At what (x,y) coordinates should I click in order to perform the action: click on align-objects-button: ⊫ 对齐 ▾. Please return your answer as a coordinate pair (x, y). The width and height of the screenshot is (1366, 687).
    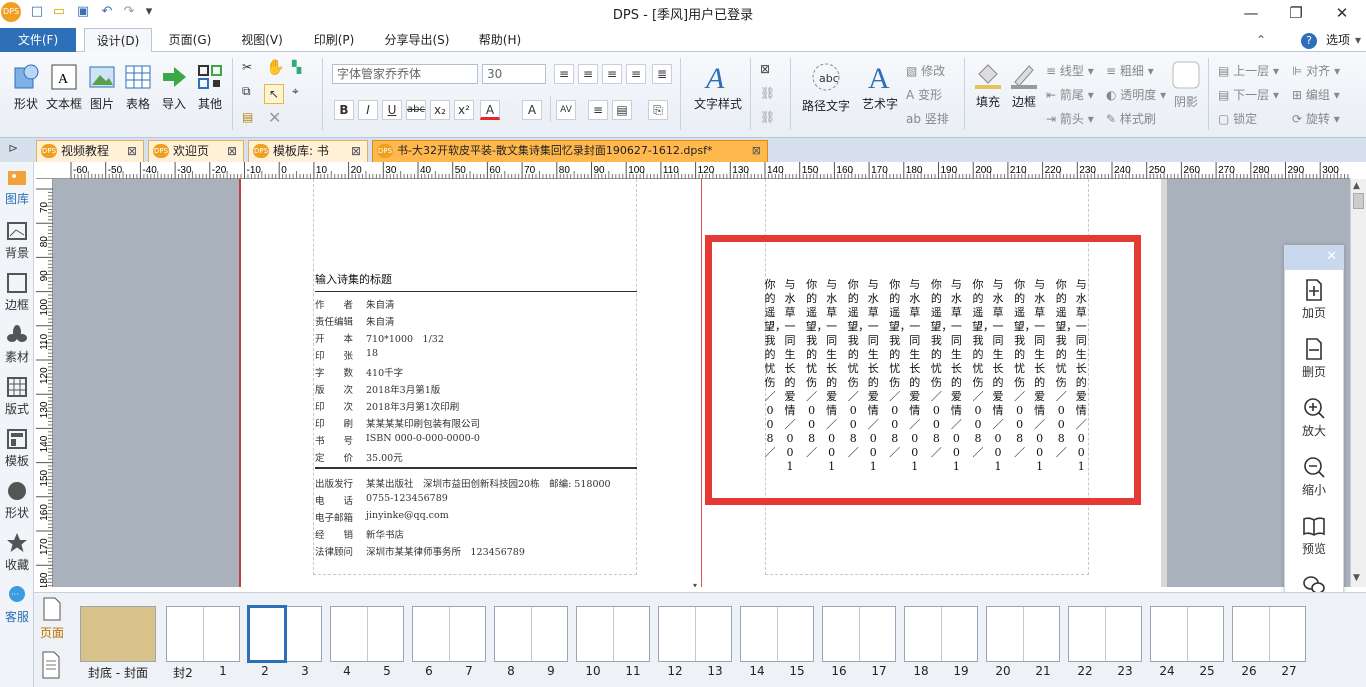
    Looking at the image, I should click on (1316, 70).